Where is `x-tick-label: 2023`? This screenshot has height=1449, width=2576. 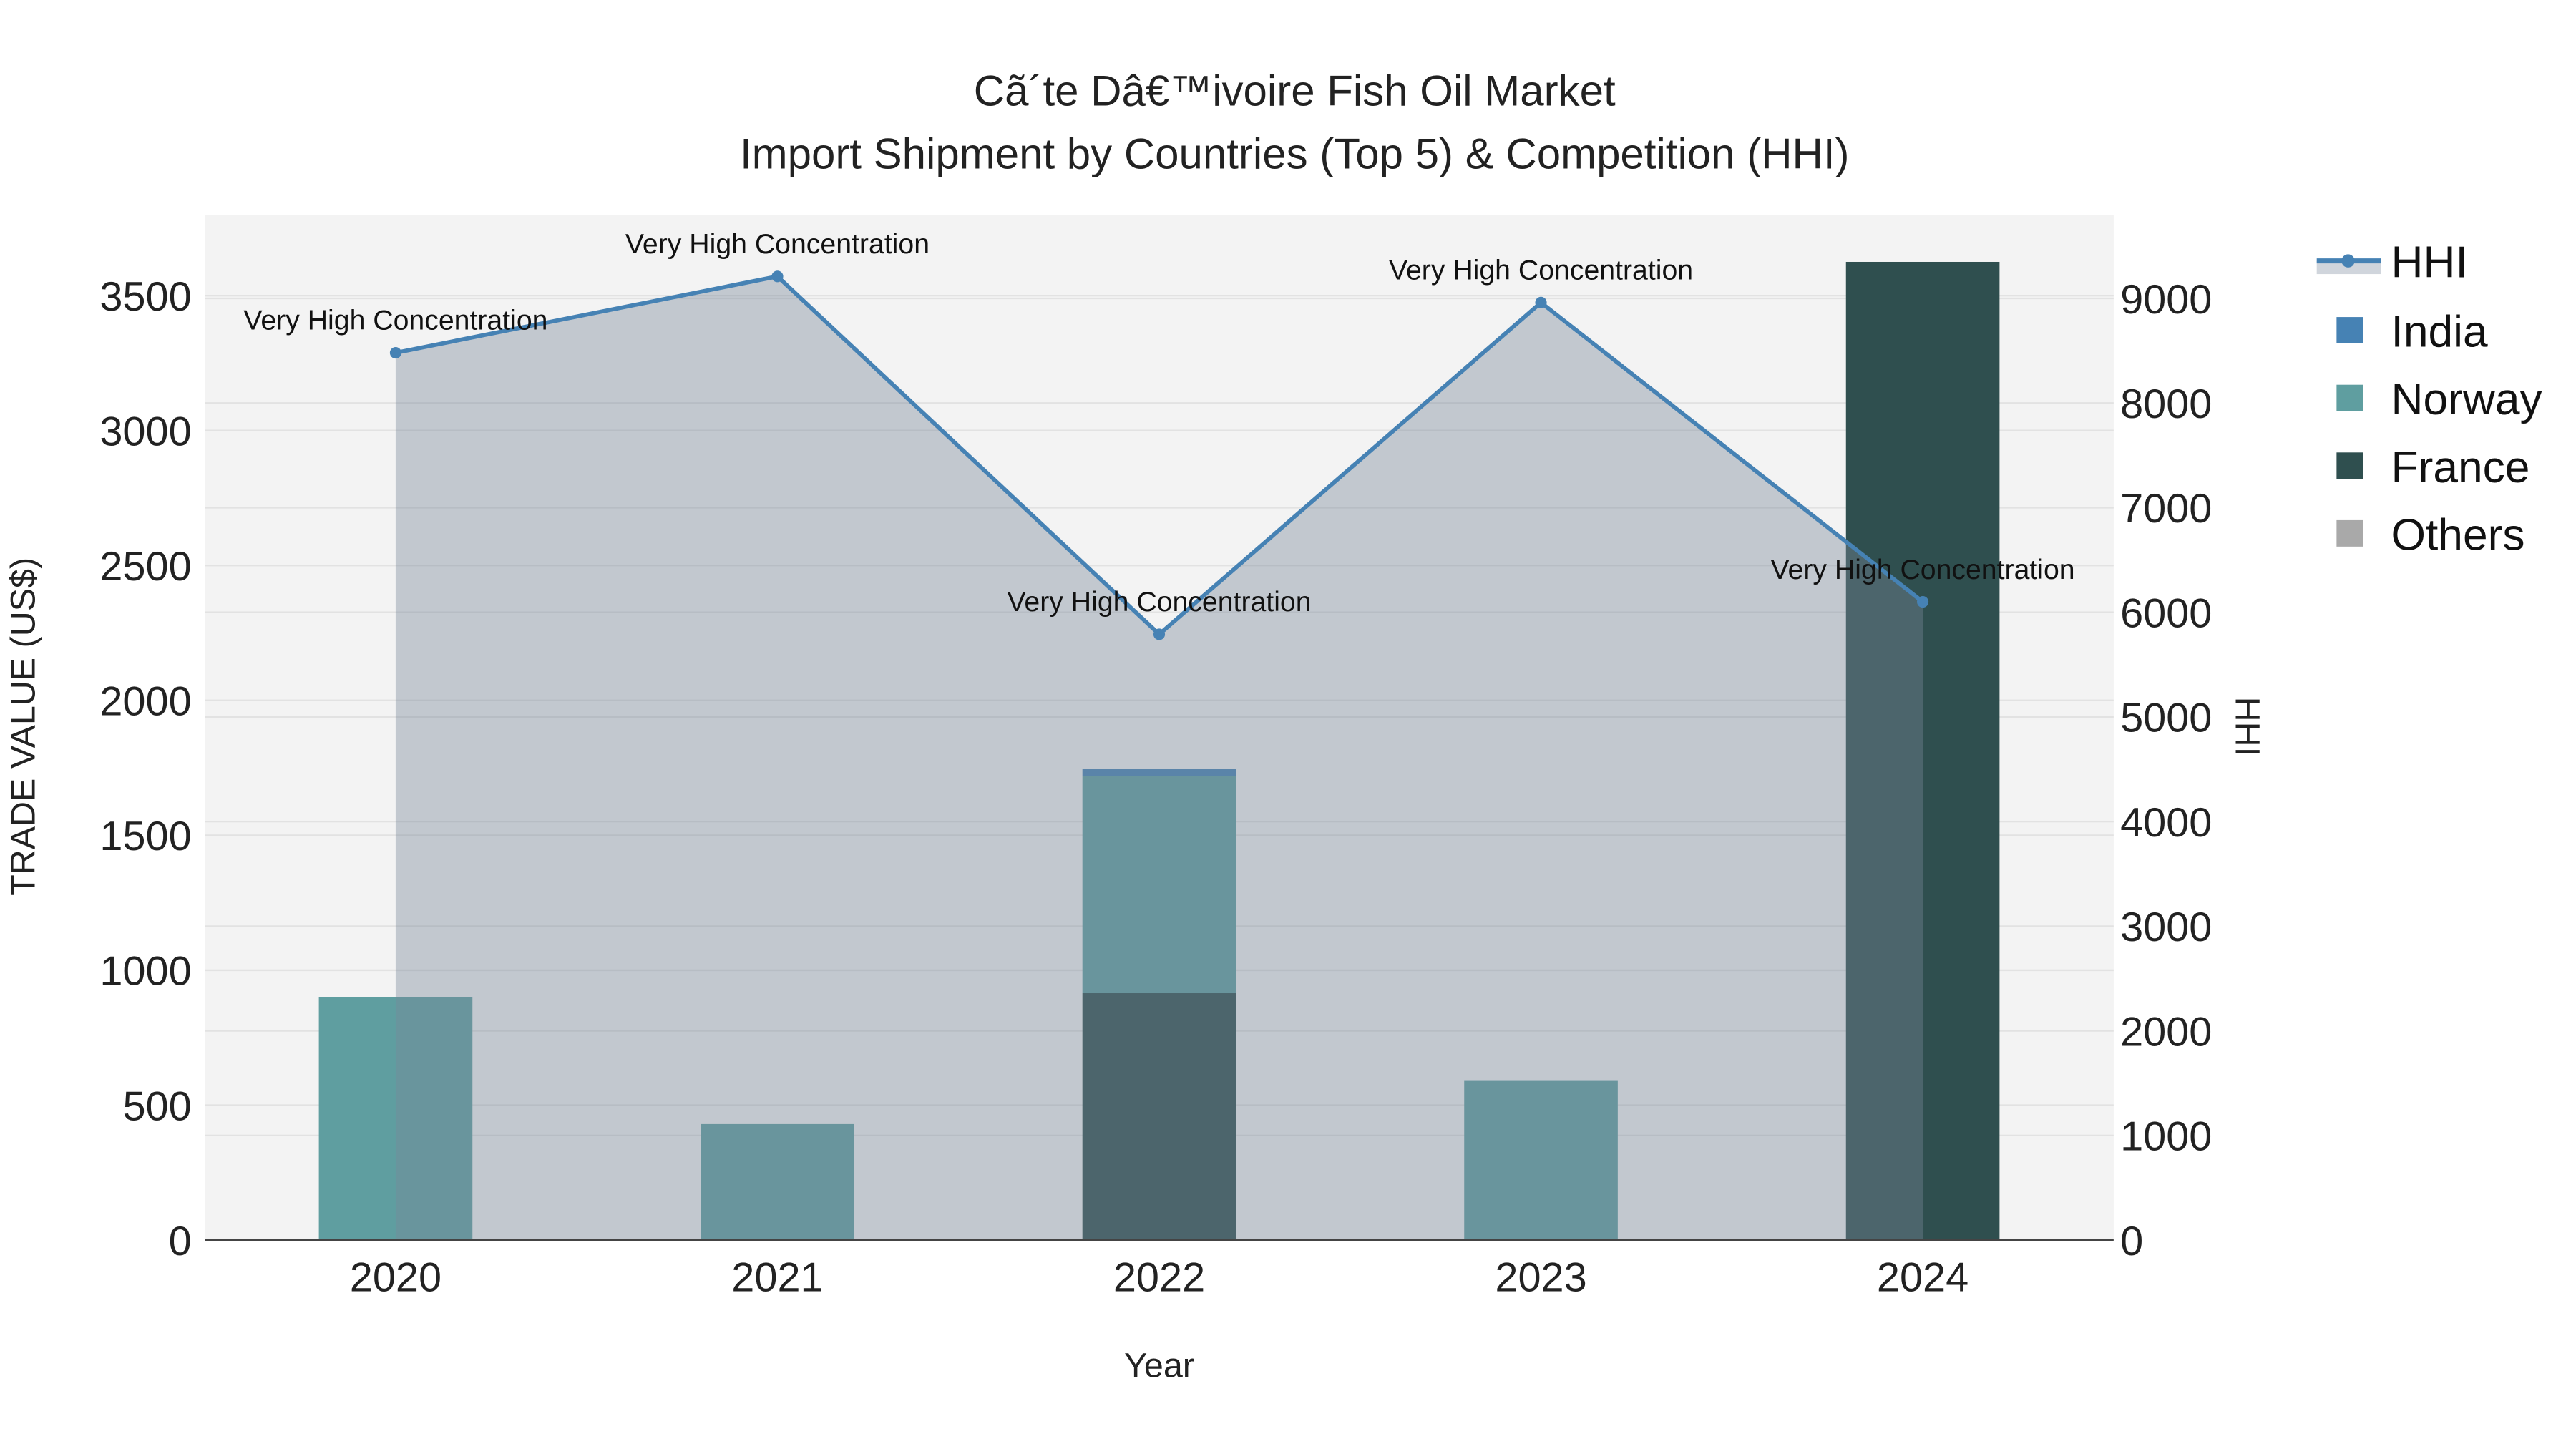 x-tick-label: 2023 is located at coordinates (1540, 1278).